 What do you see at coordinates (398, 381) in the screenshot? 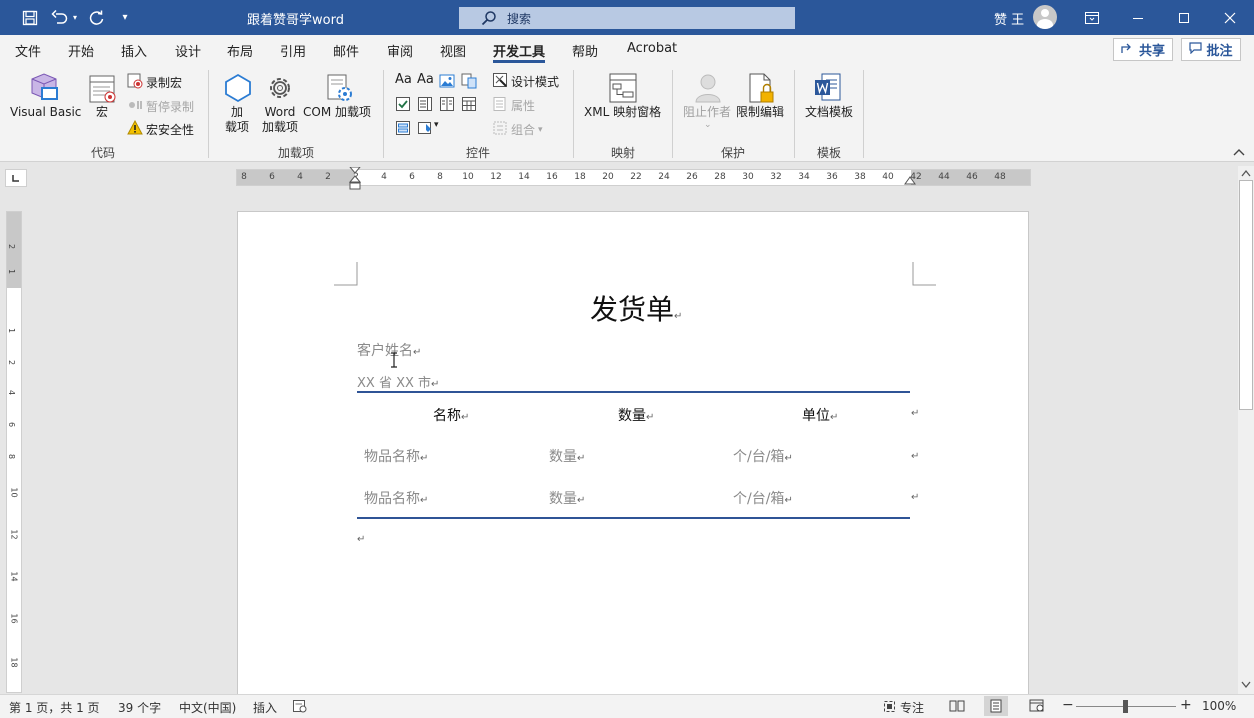
I see `address-field: XX 省 XX 市↵` at bounding box center [398, 381].